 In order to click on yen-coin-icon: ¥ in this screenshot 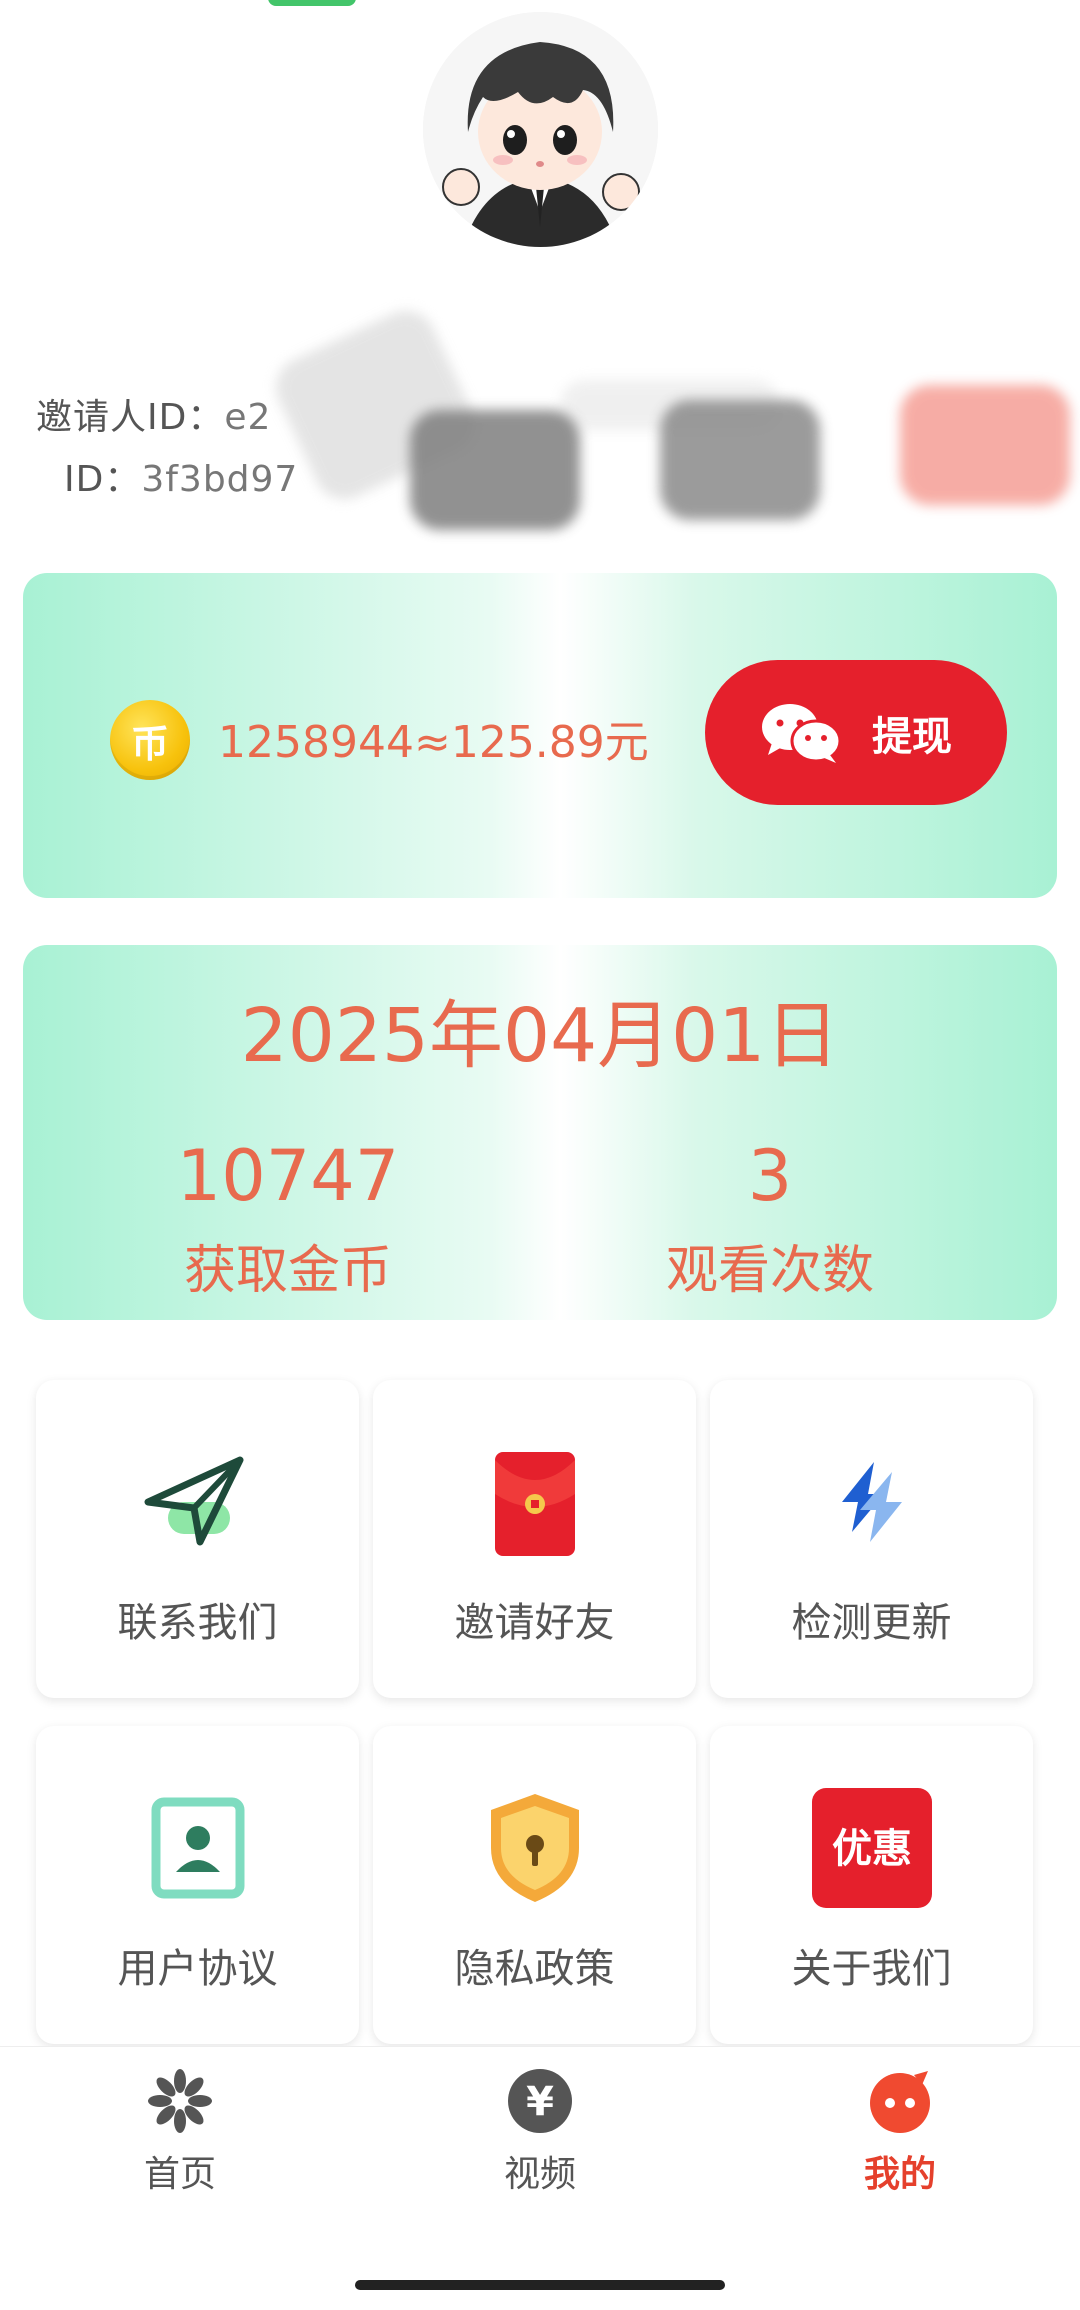, I will do `click(540, 2101)`.